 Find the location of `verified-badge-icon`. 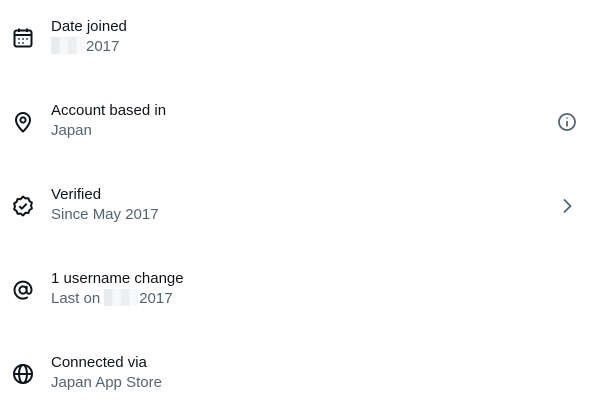

verified-badge-icon is located at coordinates (23, 206).